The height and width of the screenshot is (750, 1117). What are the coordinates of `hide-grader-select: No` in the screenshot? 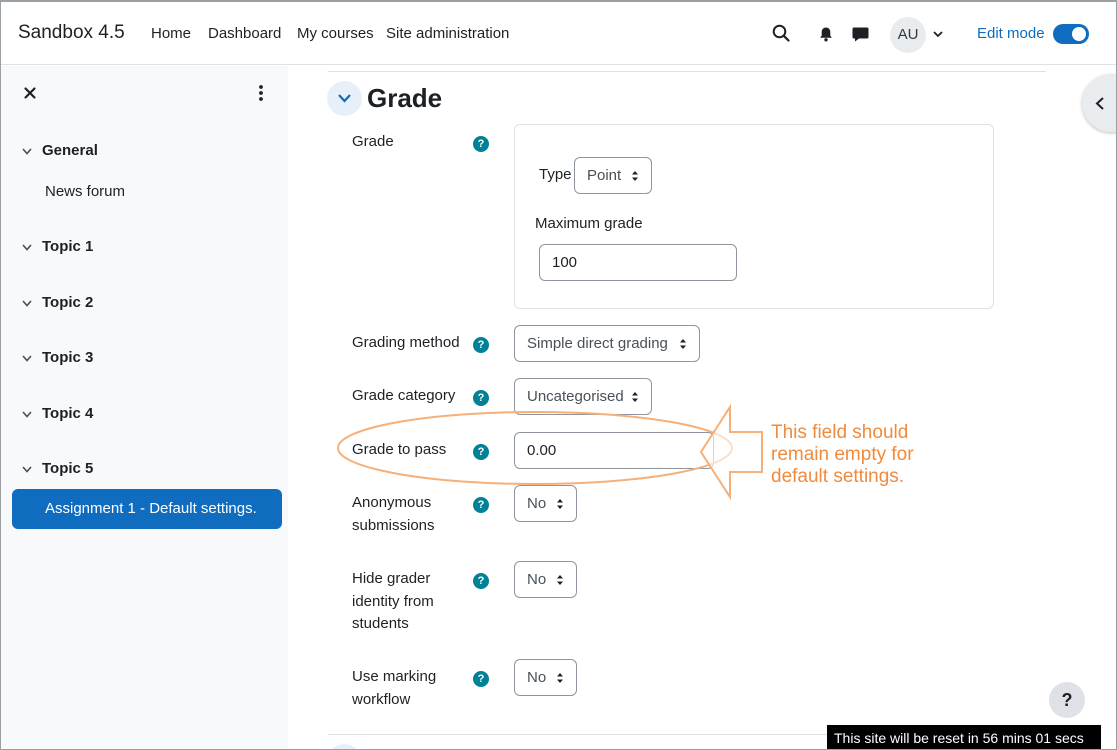 It's located at (545, 579).